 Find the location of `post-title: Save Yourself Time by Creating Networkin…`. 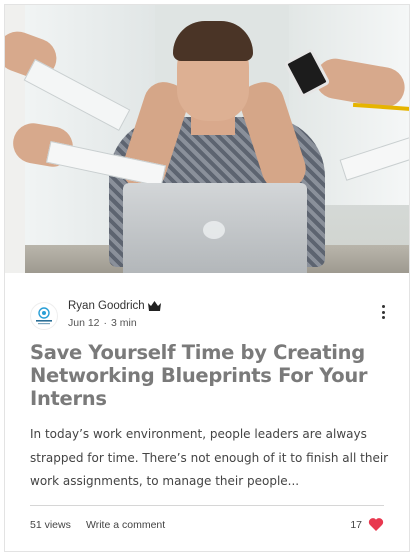

post-title: Save Yourself Time by Creating Networkin… is located at coordinates (210, 375).